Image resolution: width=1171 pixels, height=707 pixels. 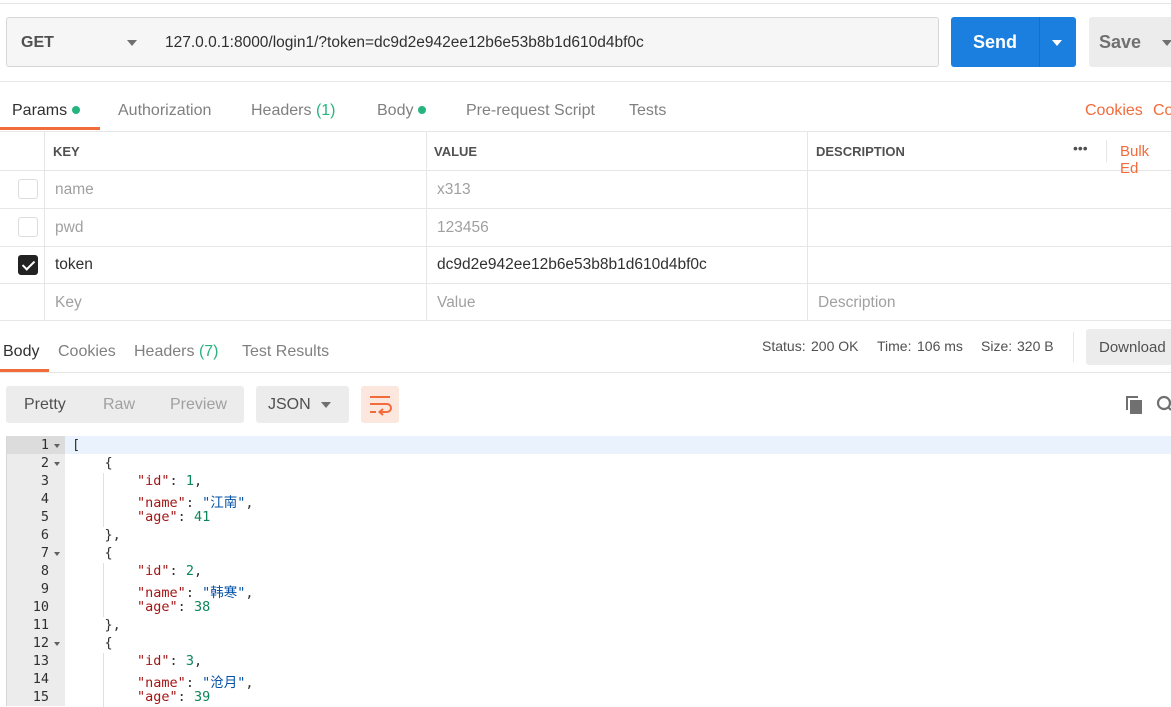 What do you see at coordinates (68, 303) in the screenshot?
I see `new-key-input: Key` at bounding box center [68, 303].